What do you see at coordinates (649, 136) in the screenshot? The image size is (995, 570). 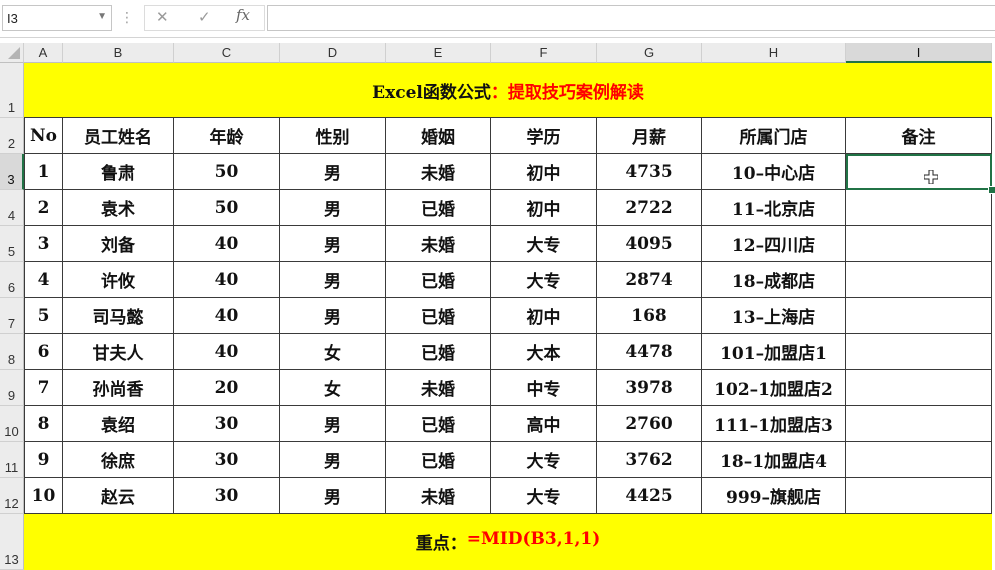 I see `header-cell-g: 月薪` at bounding box center [649, 136].